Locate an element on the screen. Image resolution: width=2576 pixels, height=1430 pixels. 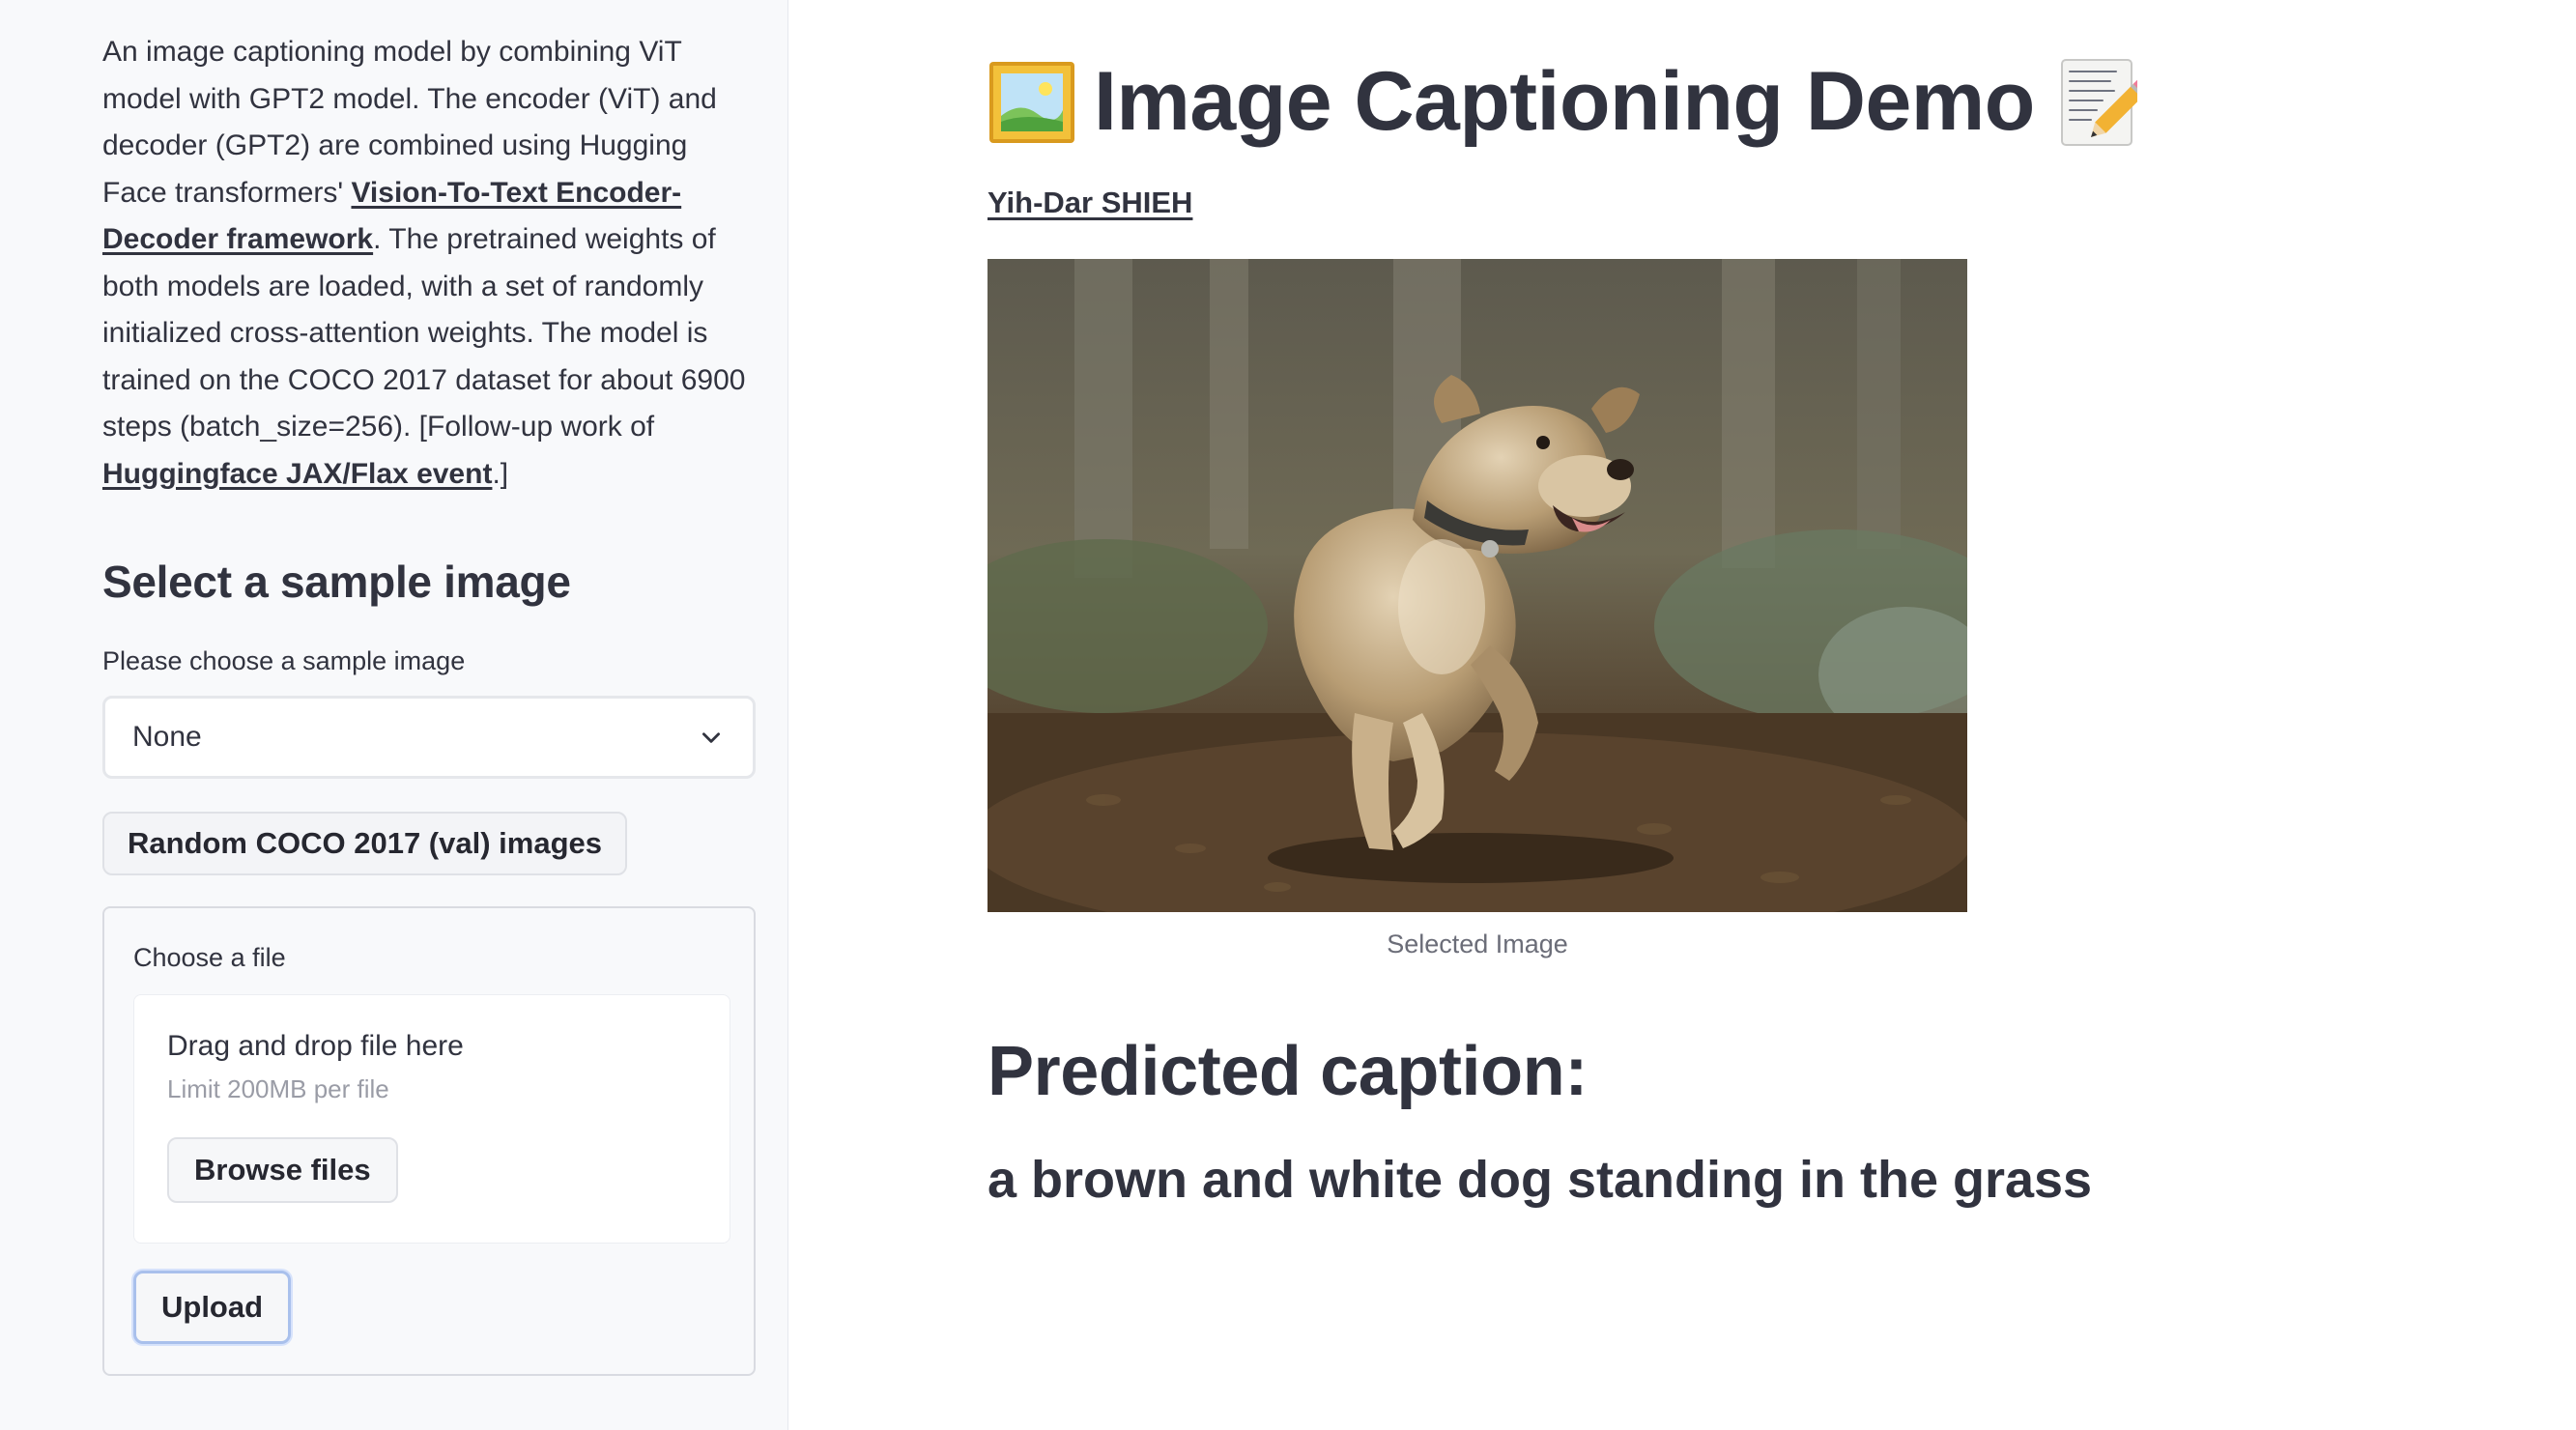
author-link: Yih-Dar SHIEH is located at coordinates (1090, 203).